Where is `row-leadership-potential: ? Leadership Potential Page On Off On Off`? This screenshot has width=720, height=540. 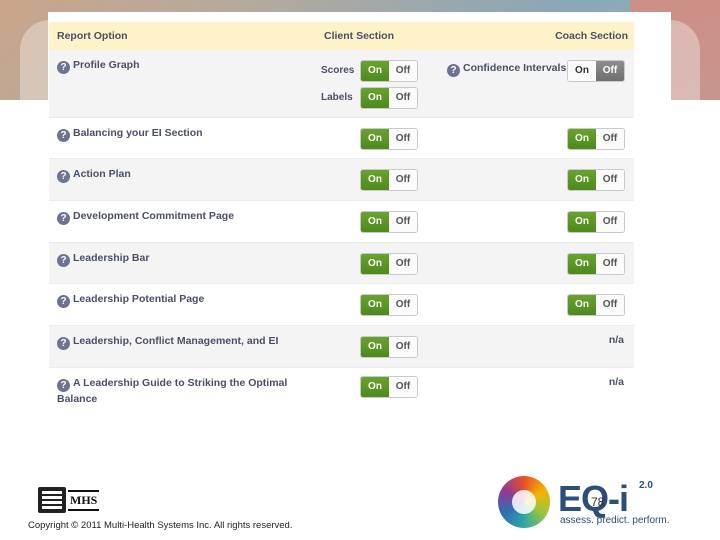 row-leadership-potential: ? Leadership Potential Page On Off On Off is located at coordinates (341, 305).